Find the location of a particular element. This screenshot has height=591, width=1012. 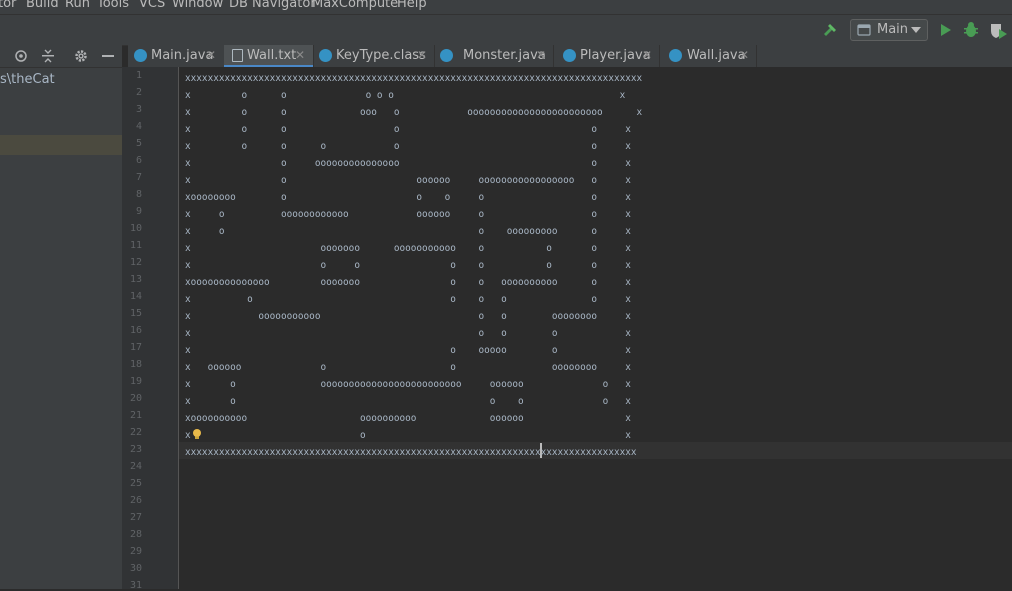

line-number: 24 is located at coordinates (135, 466).